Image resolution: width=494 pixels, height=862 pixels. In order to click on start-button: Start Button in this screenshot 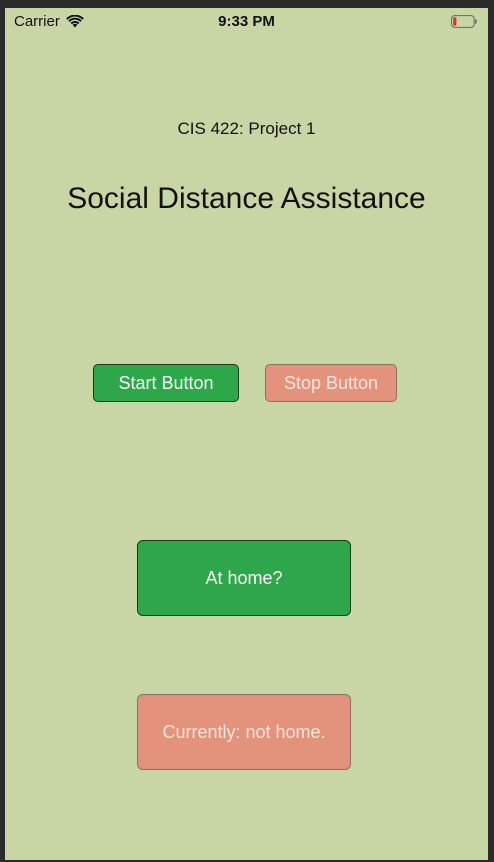, I will do `click(166, 383)`.